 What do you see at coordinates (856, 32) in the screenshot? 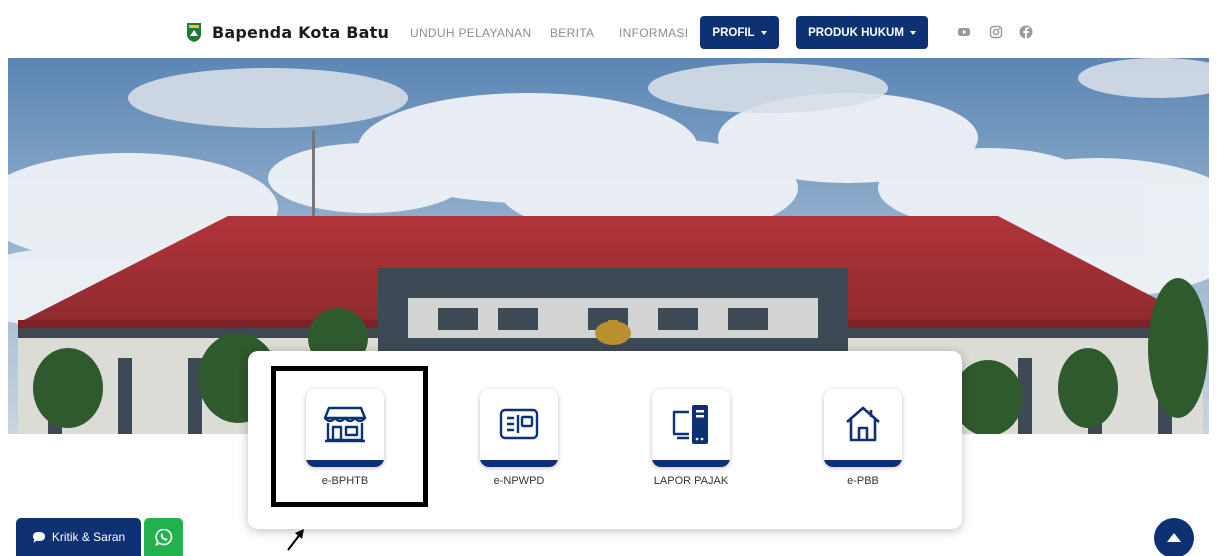
I see `produk-hukum-label: PRODUK HUKUM` at bounding box center [856, 32].